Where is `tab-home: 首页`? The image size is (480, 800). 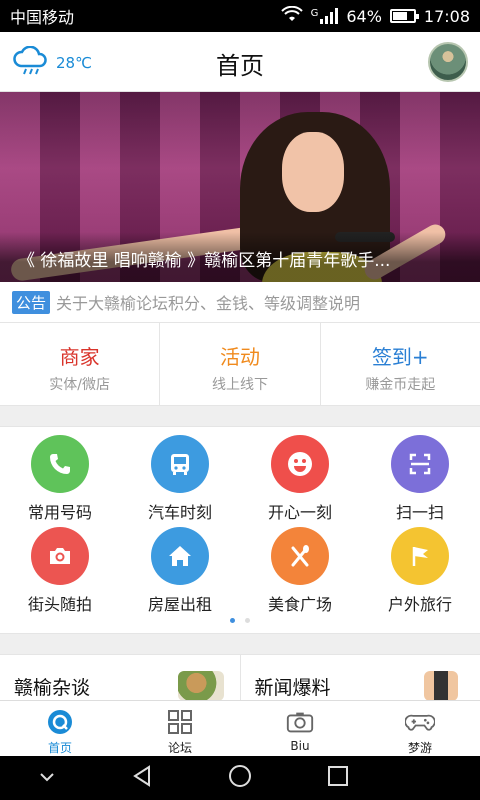
tab-home: 首页 is located at coordinates (60, 728).